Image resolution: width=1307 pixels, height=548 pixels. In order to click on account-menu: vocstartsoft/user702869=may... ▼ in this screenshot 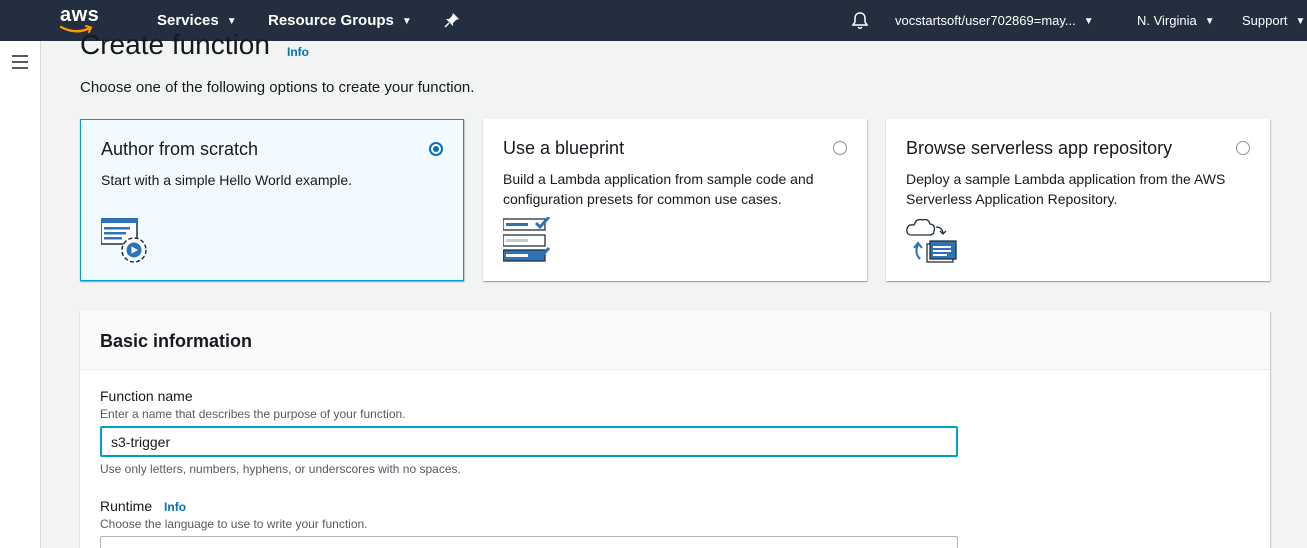, I will do `click(994, 20)`.